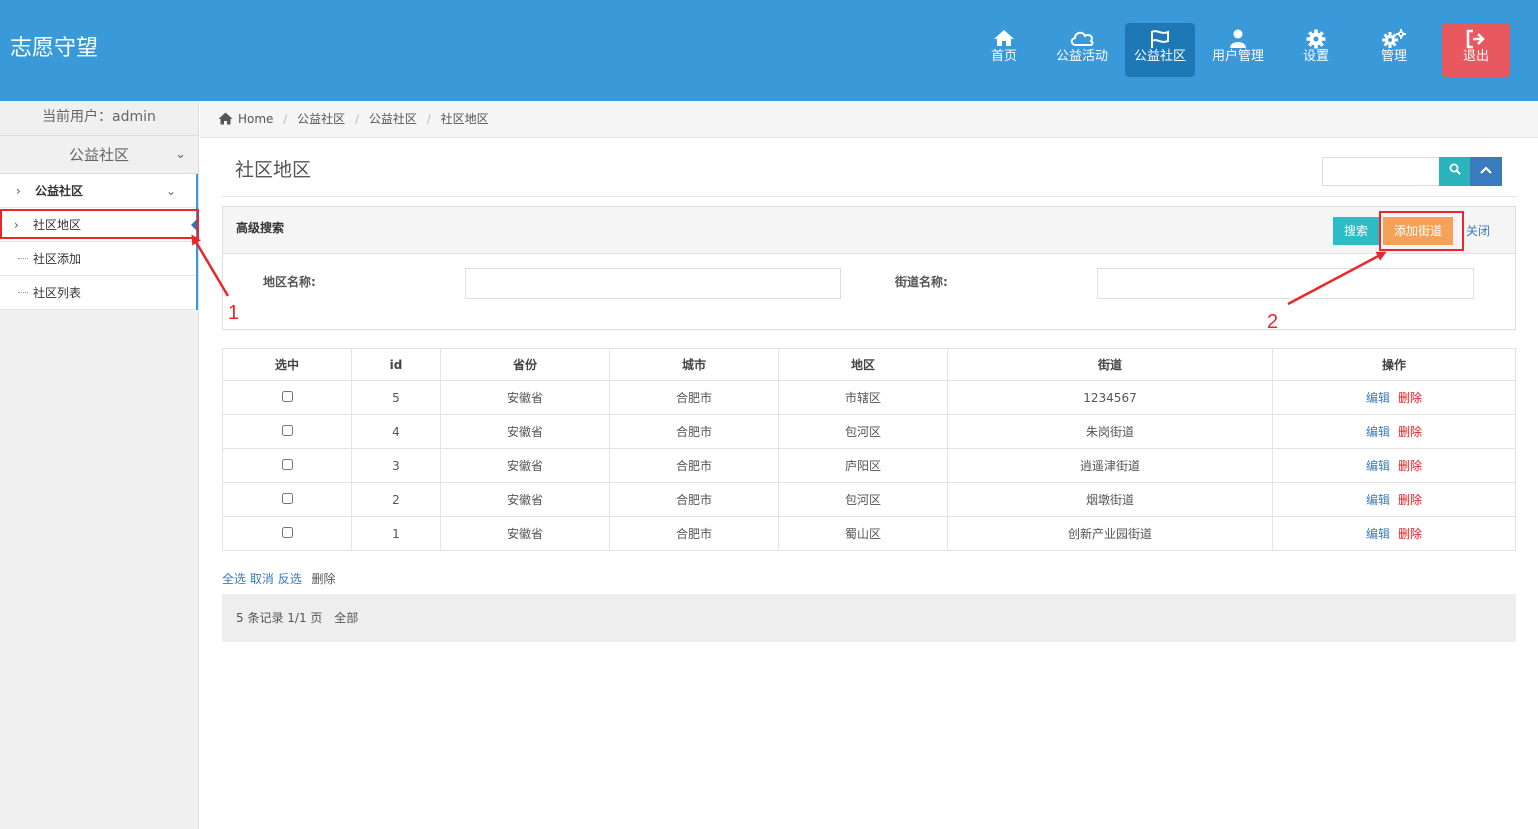  I want to click on nav-activities-label: 公益活动, so click(1081, 56).